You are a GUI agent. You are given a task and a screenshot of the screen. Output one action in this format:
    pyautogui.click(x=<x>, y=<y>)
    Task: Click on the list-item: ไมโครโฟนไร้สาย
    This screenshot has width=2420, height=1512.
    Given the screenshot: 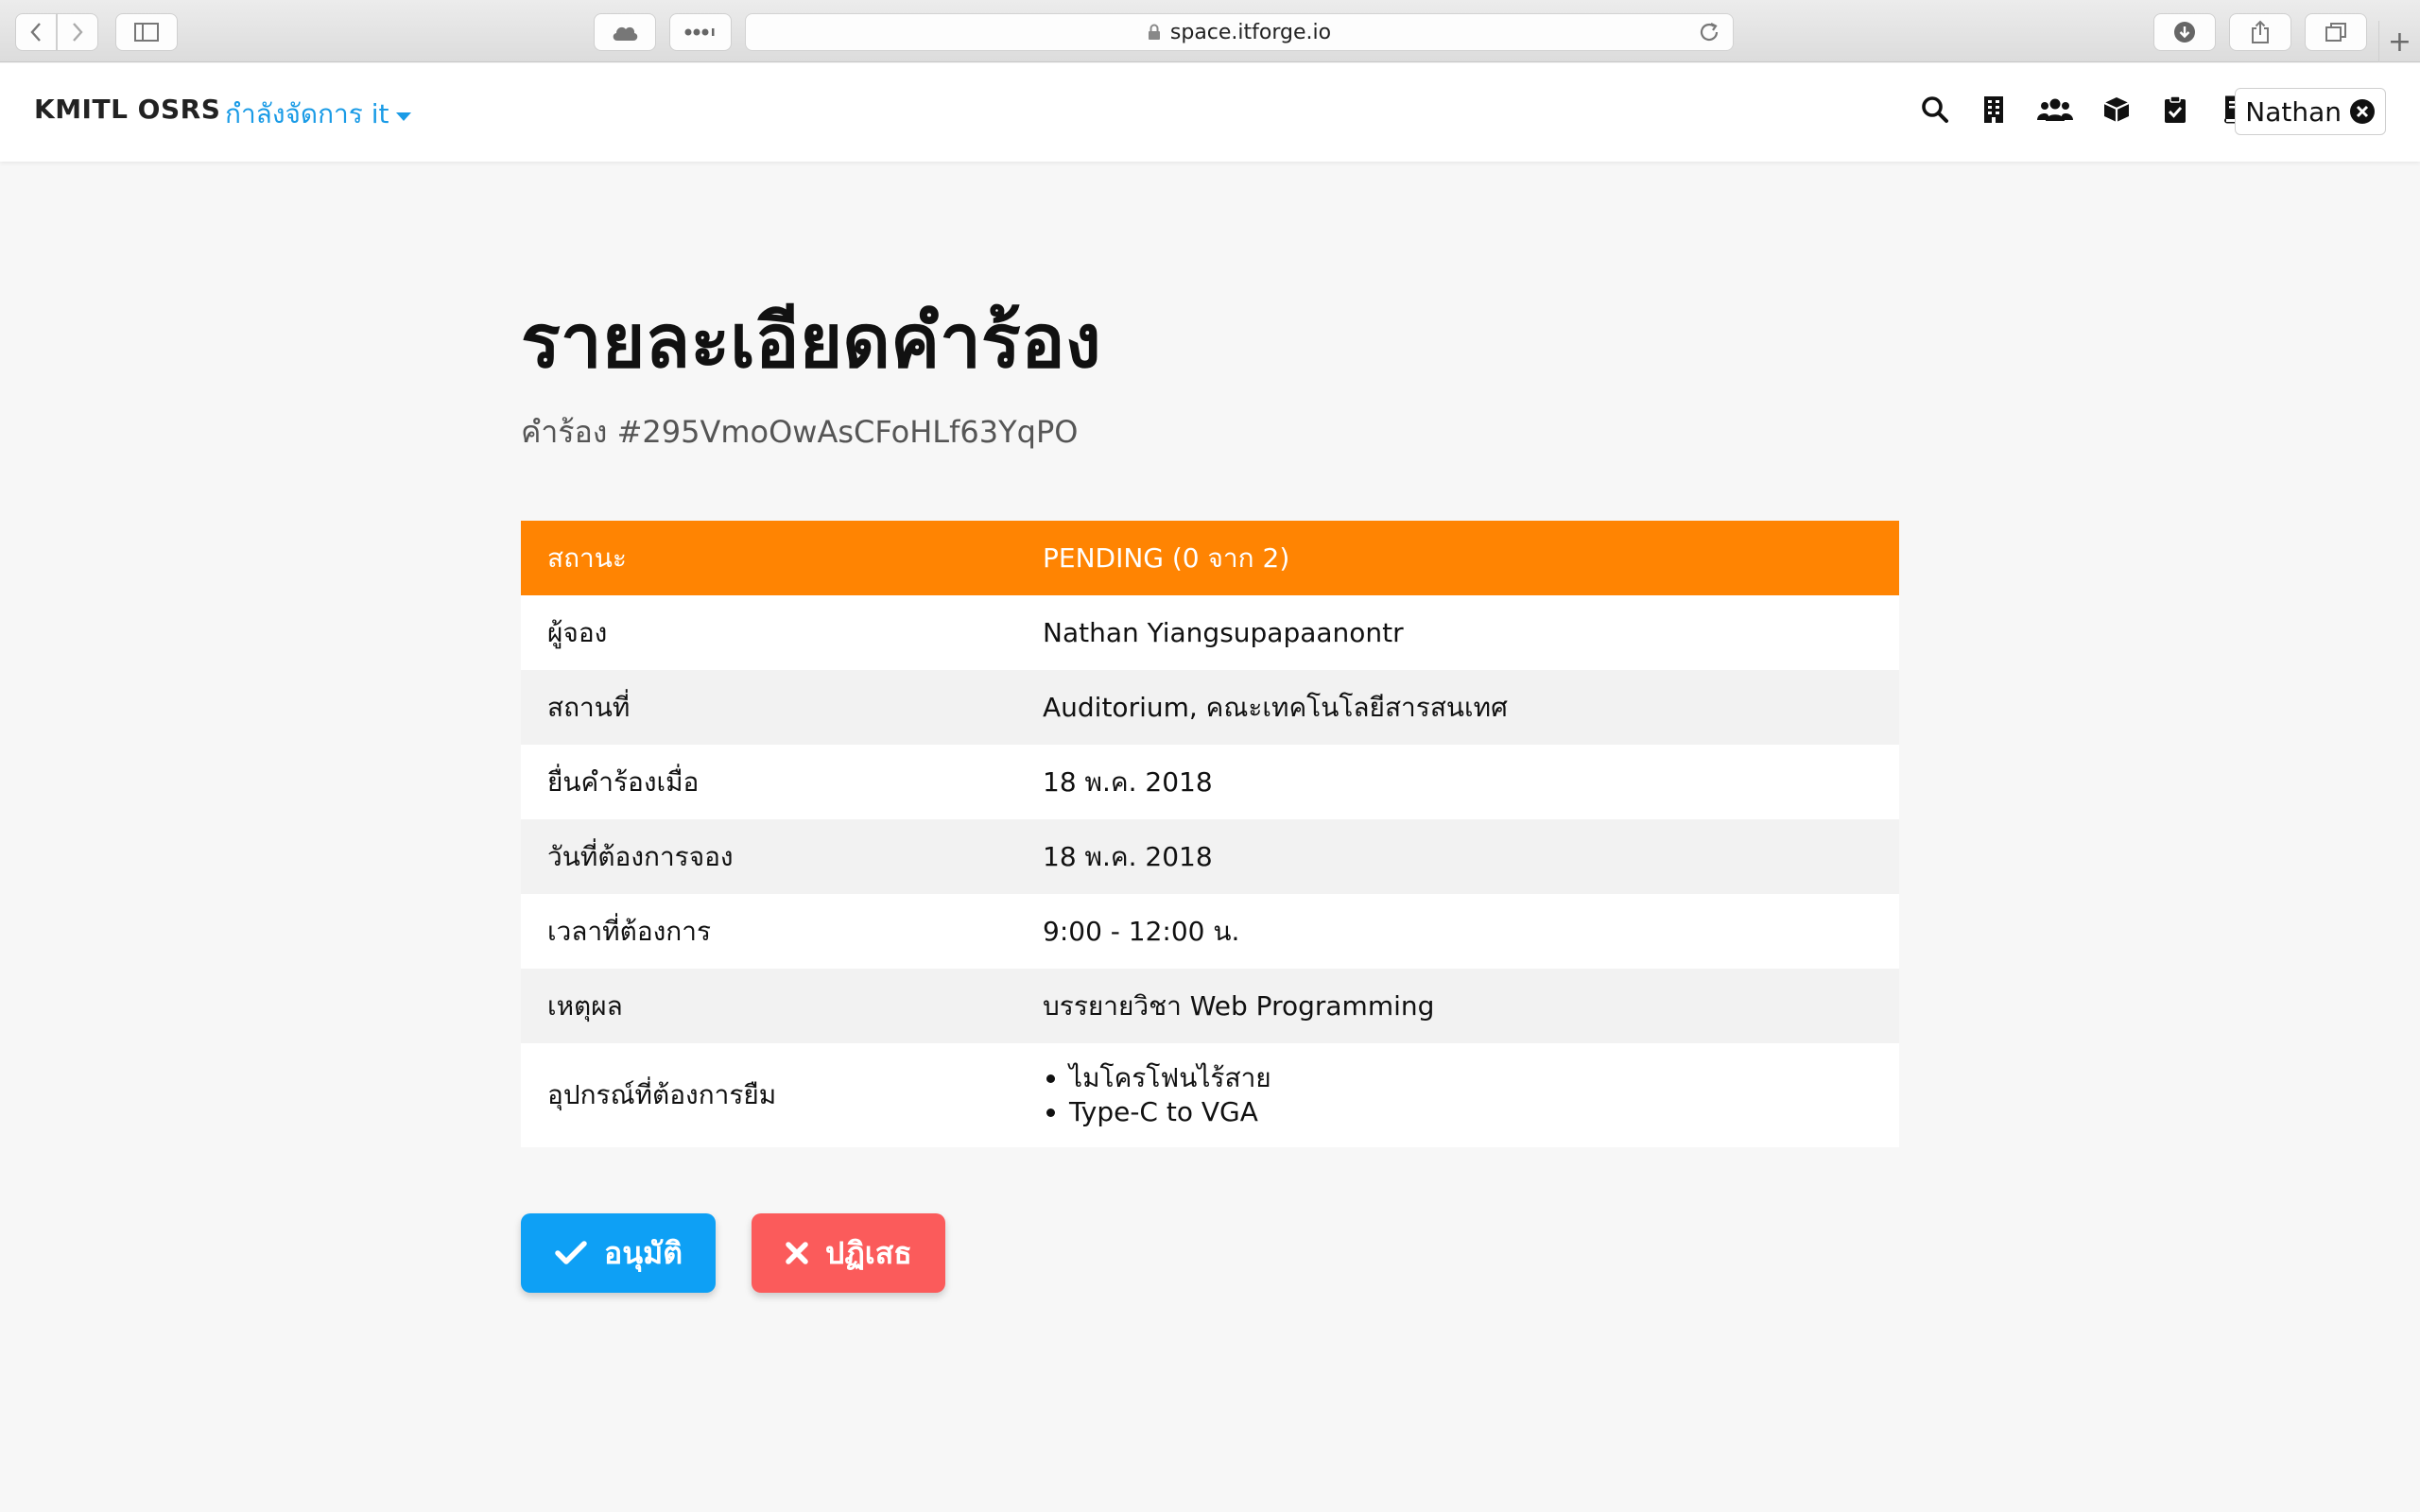 What is the action you would take?
    pyautogui.click(x=1471, y=1078)
    